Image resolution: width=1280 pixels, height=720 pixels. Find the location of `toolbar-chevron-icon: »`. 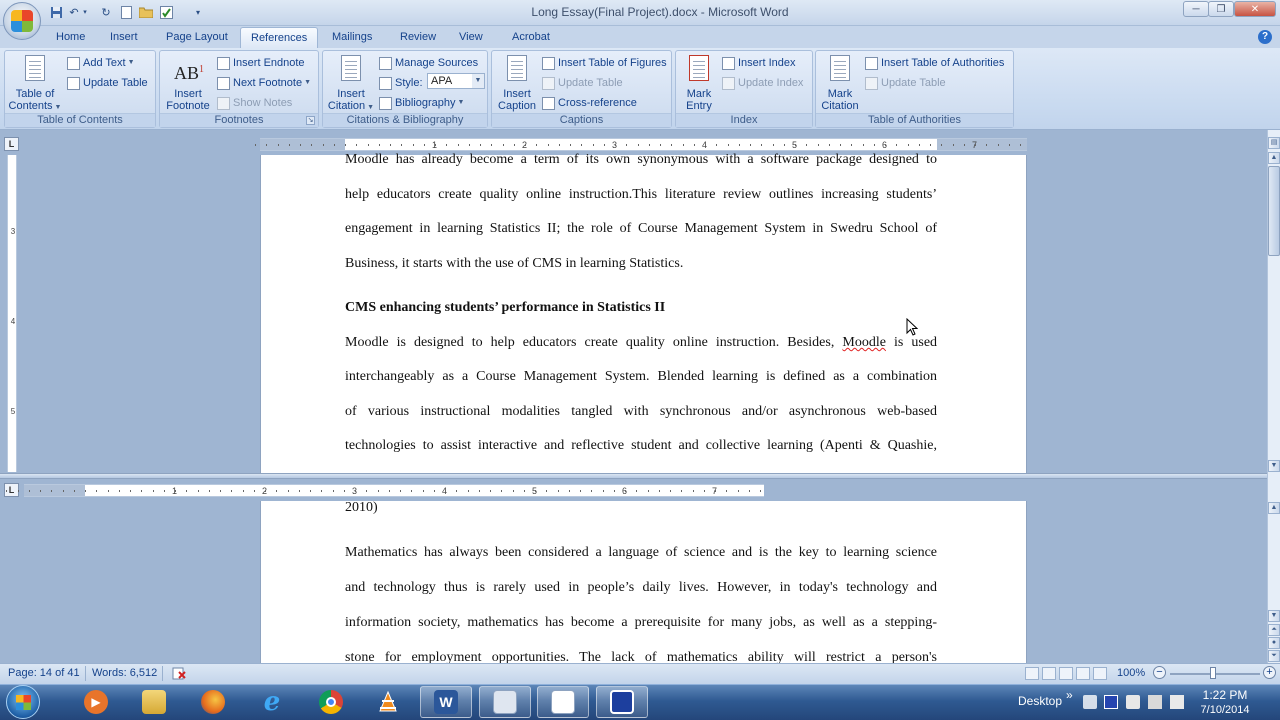

toolbar-chevron-icon: » is located at coordinates (1069, 695).